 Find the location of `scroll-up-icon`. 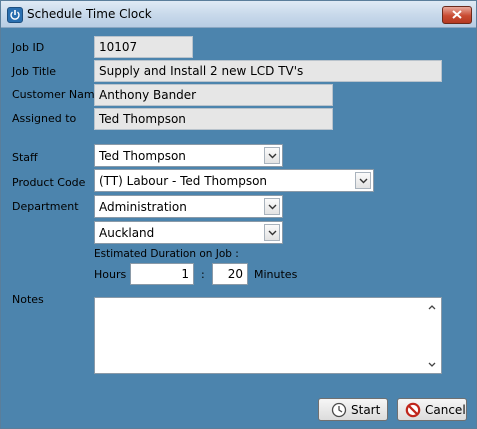

scroll-up-icon is located at coordinates (432, 307).